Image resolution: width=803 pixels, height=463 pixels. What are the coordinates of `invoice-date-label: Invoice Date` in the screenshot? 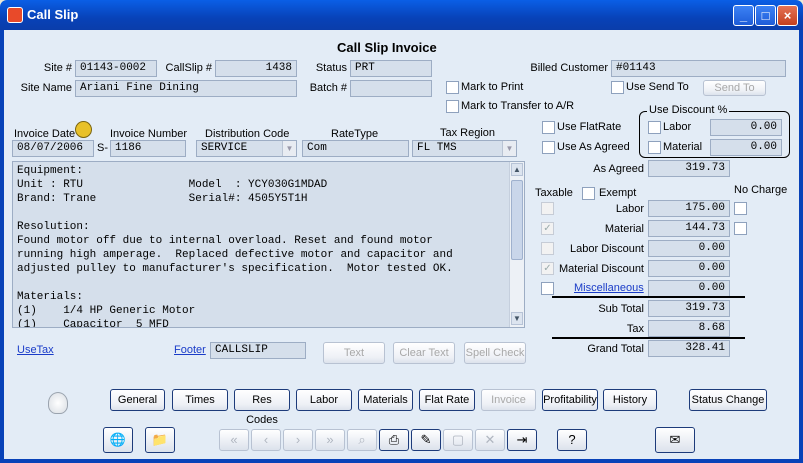 It's located at (45, 134).